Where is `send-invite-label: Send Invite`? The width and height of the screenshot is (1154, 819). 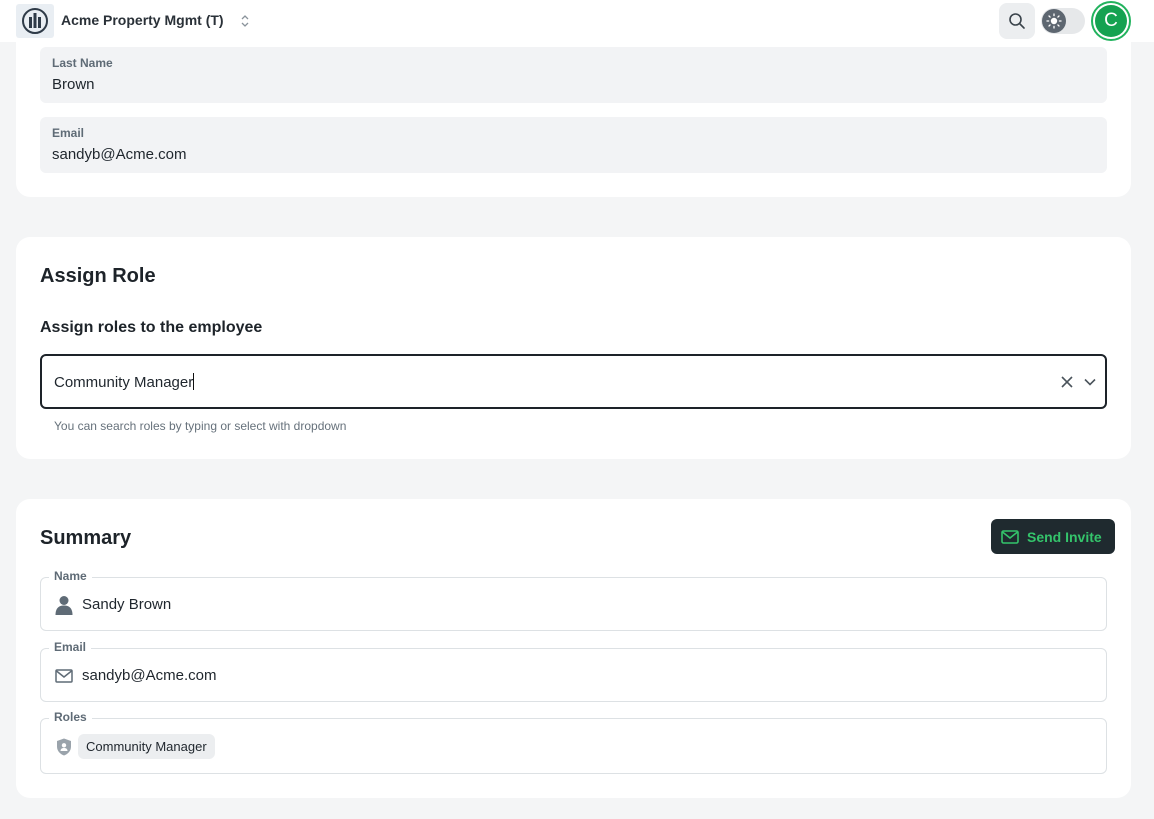
send-invite-label: Send Invite is located at coordinates (1064, 536).